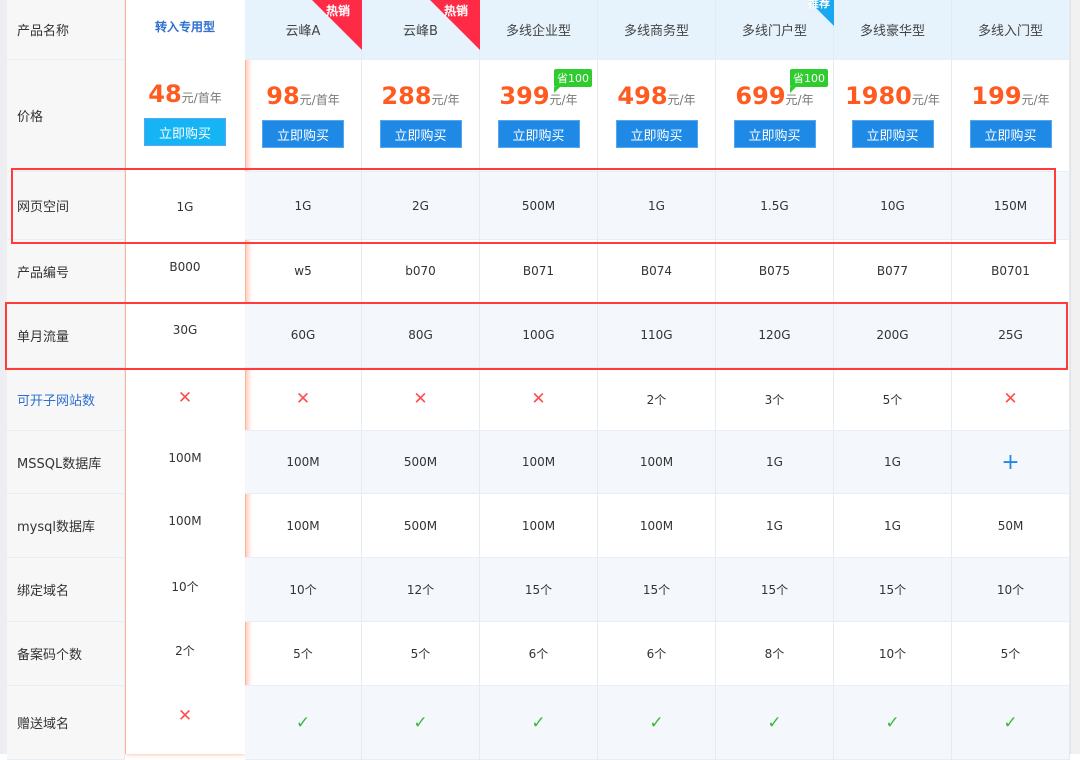 The image size is (1080, 760). I want to click on value-text: B074, so click(656, 271).